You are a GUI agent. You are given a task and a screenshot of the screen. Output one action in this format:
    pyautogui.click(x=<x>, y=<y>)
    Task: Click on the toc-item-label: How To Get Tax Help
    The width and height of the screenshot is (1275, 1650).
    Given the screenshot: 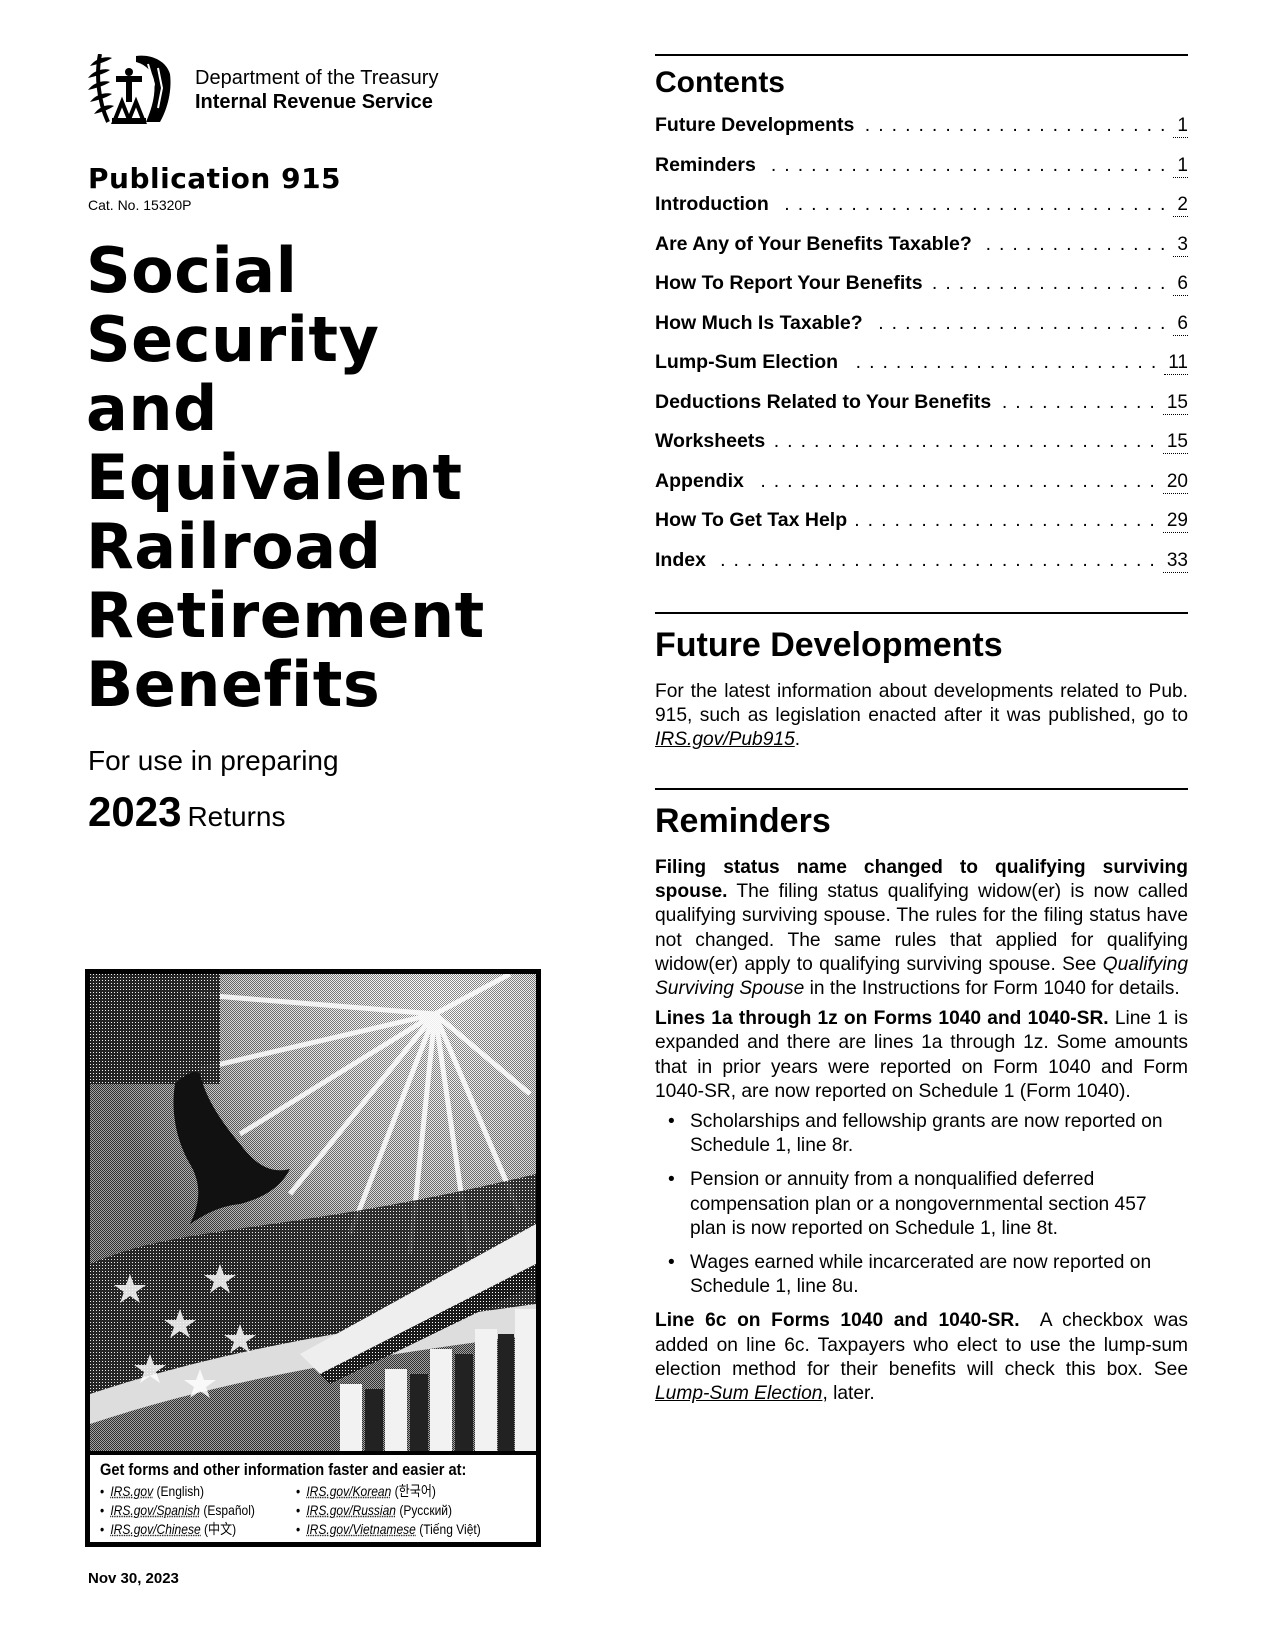 What is the action you would take?
    pyautogui.click(x=751, y=520)
    